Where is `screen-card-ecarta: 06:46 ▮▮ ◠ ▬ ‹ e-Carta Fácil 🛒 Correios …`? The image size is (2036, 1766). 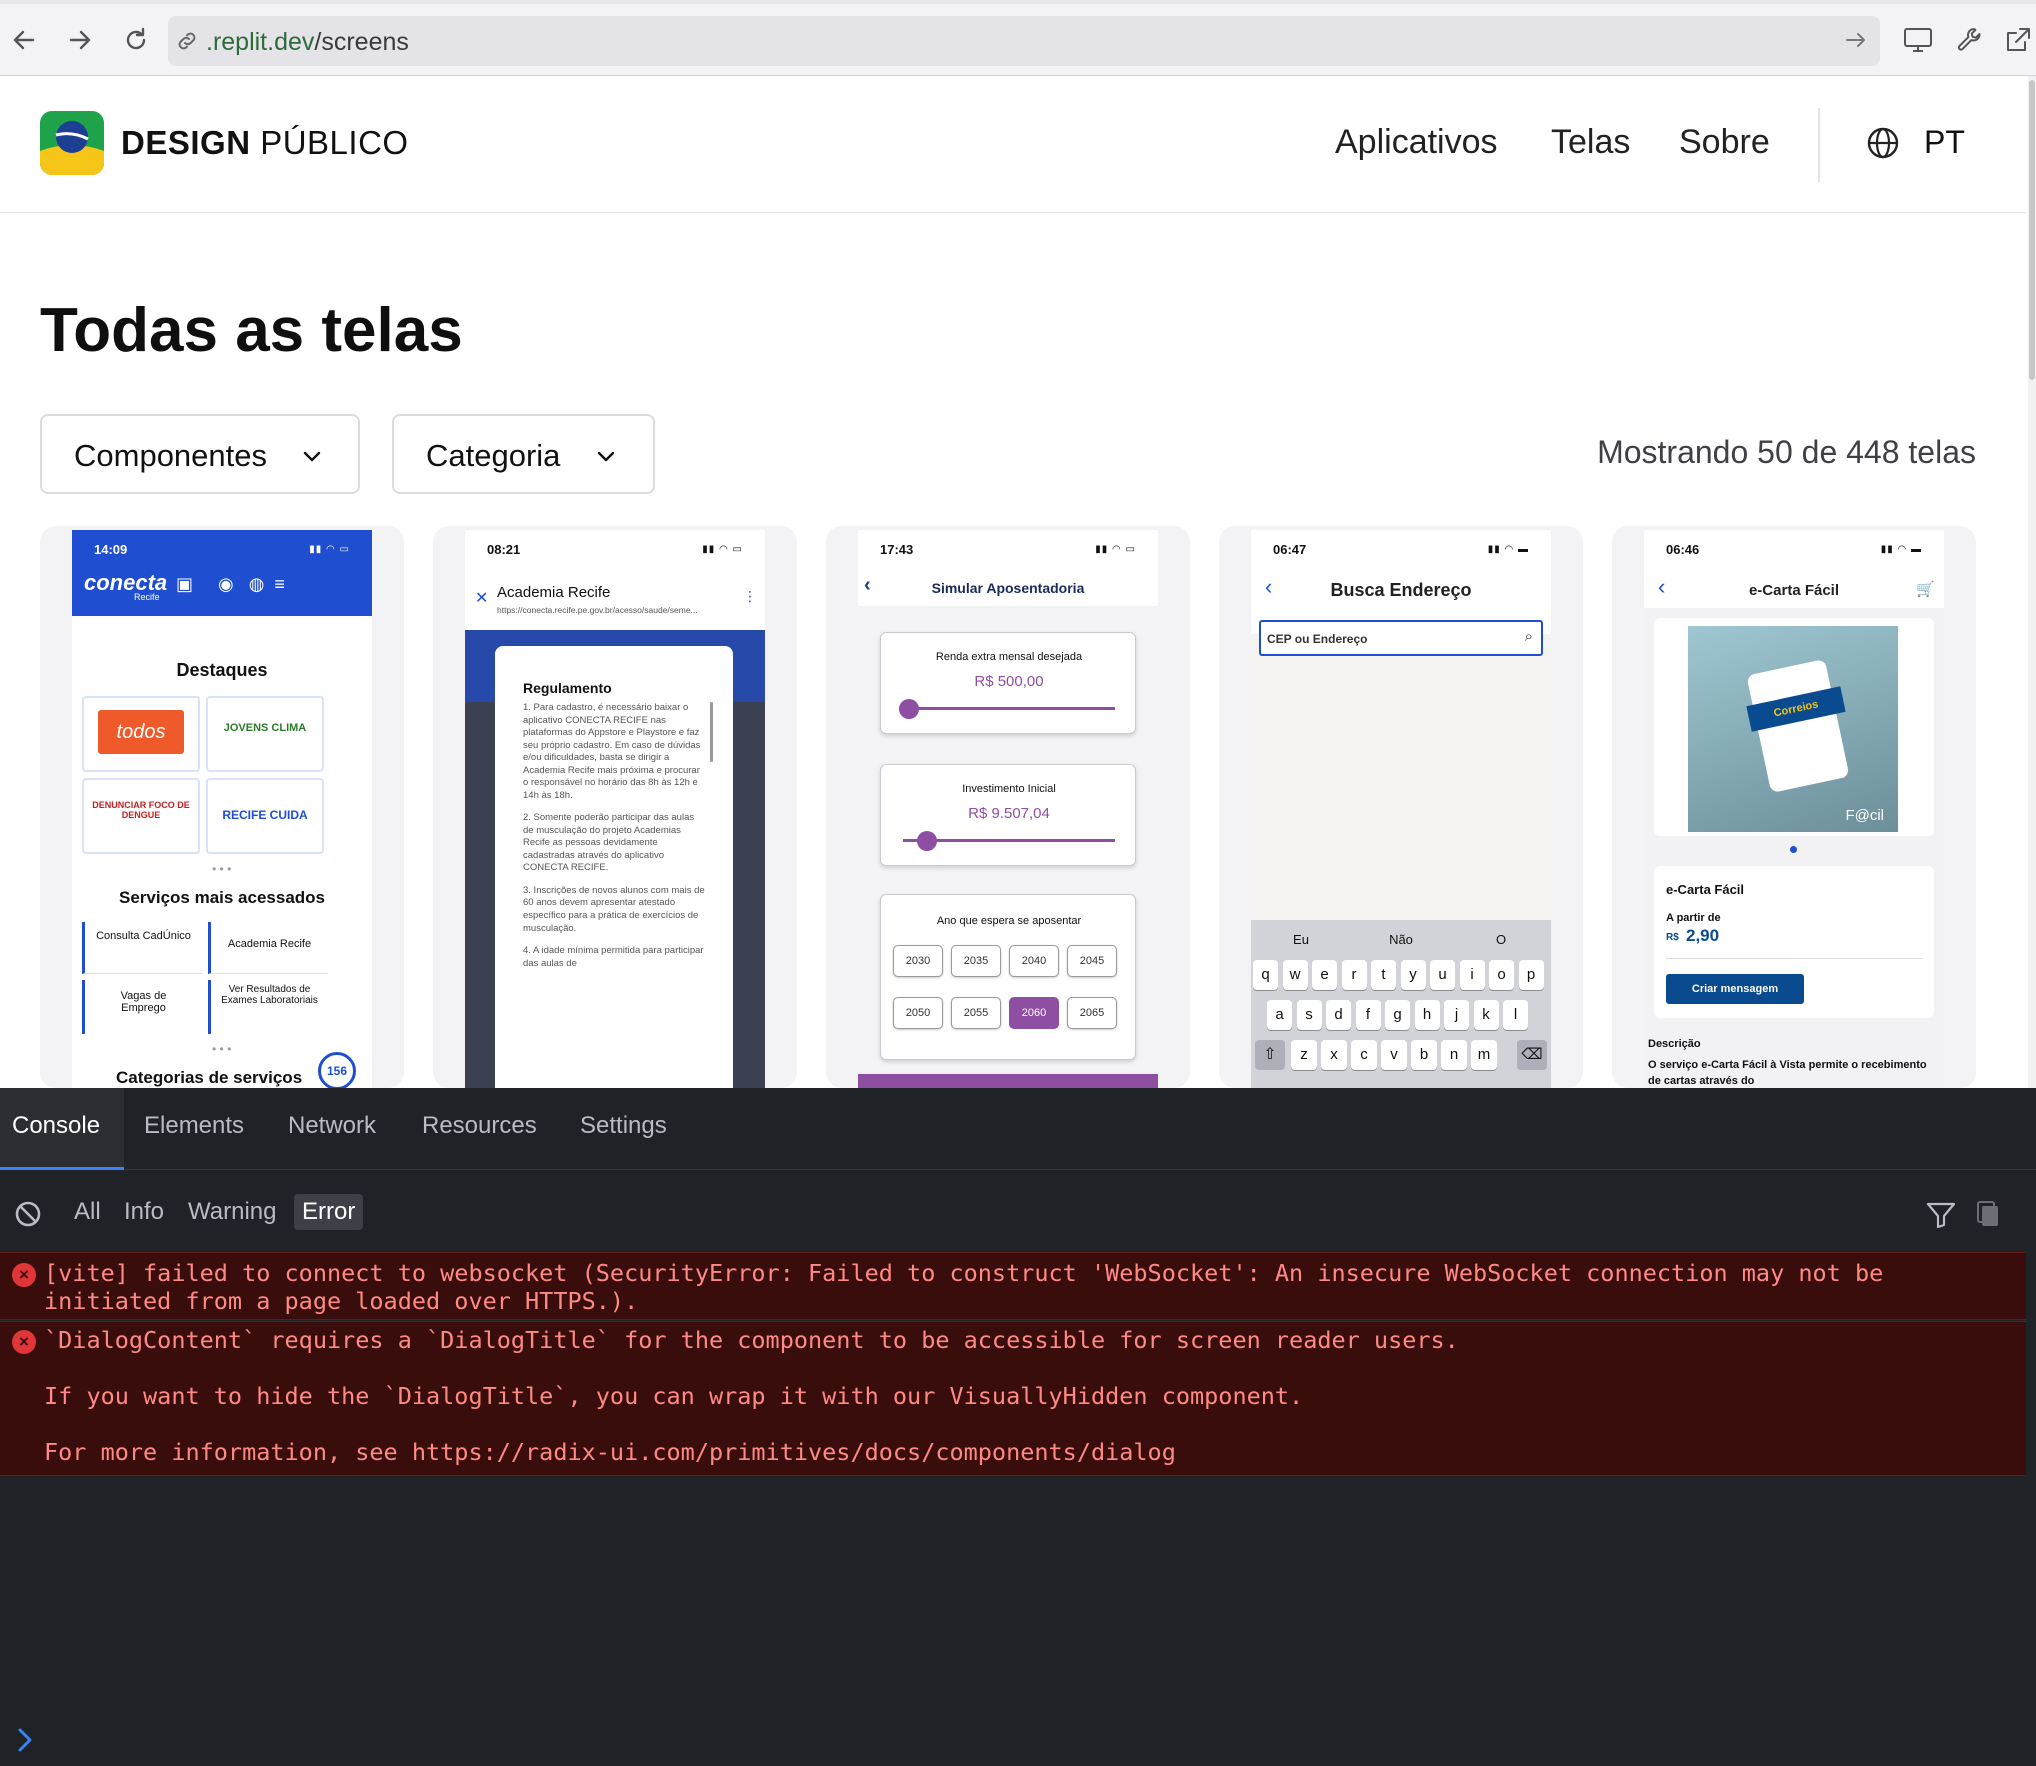 screen-card-ecarta: 06:46 ▮▮ ◠ ▬ ‹ e-Carta Fácil 🛒 Correios … is located at coordinates (1794, 807).